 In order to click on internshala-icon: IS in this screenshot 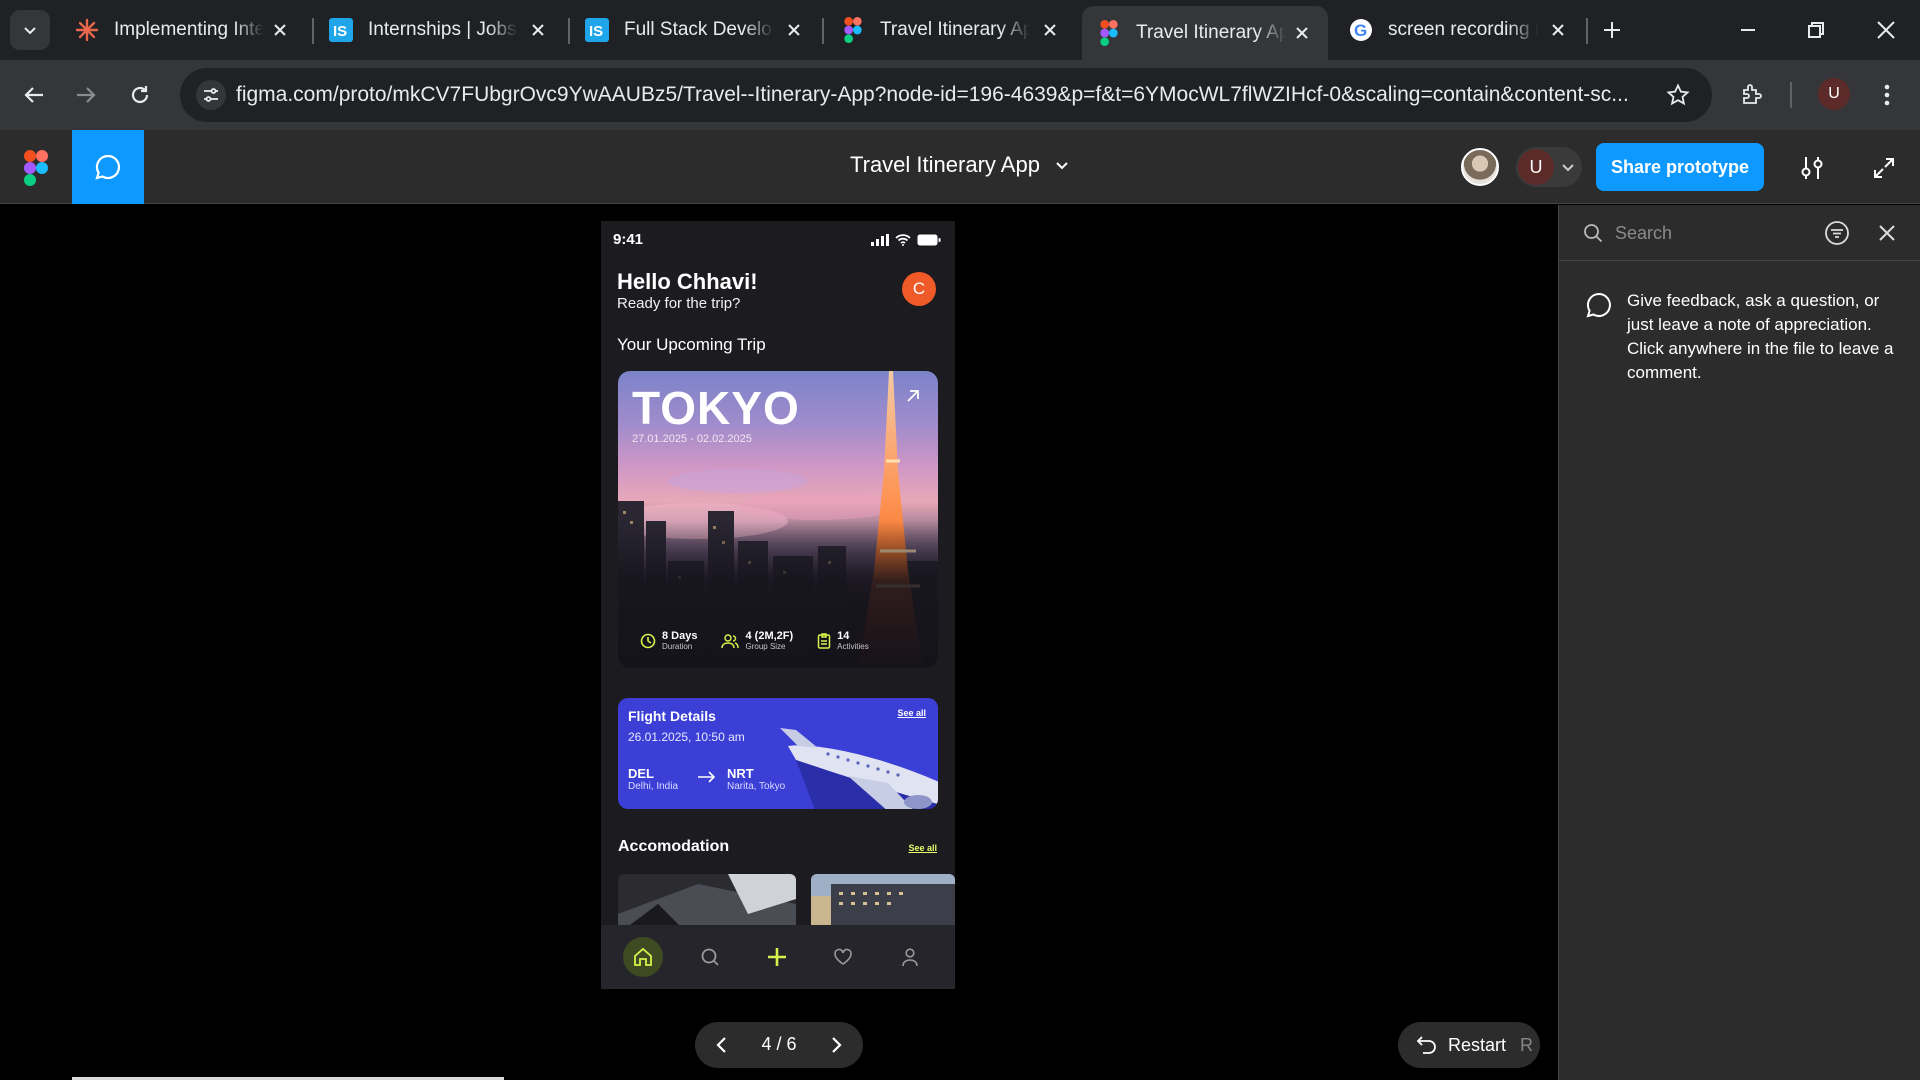, I will do `click(341, 30)`.